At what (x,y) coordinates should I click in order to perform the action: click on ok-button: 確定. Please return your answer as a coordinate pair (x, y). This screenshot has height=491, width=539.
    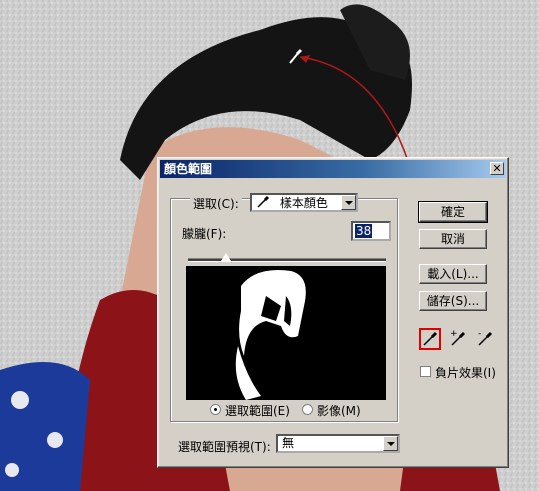
    Looking at the image, I should click on (453, 212).